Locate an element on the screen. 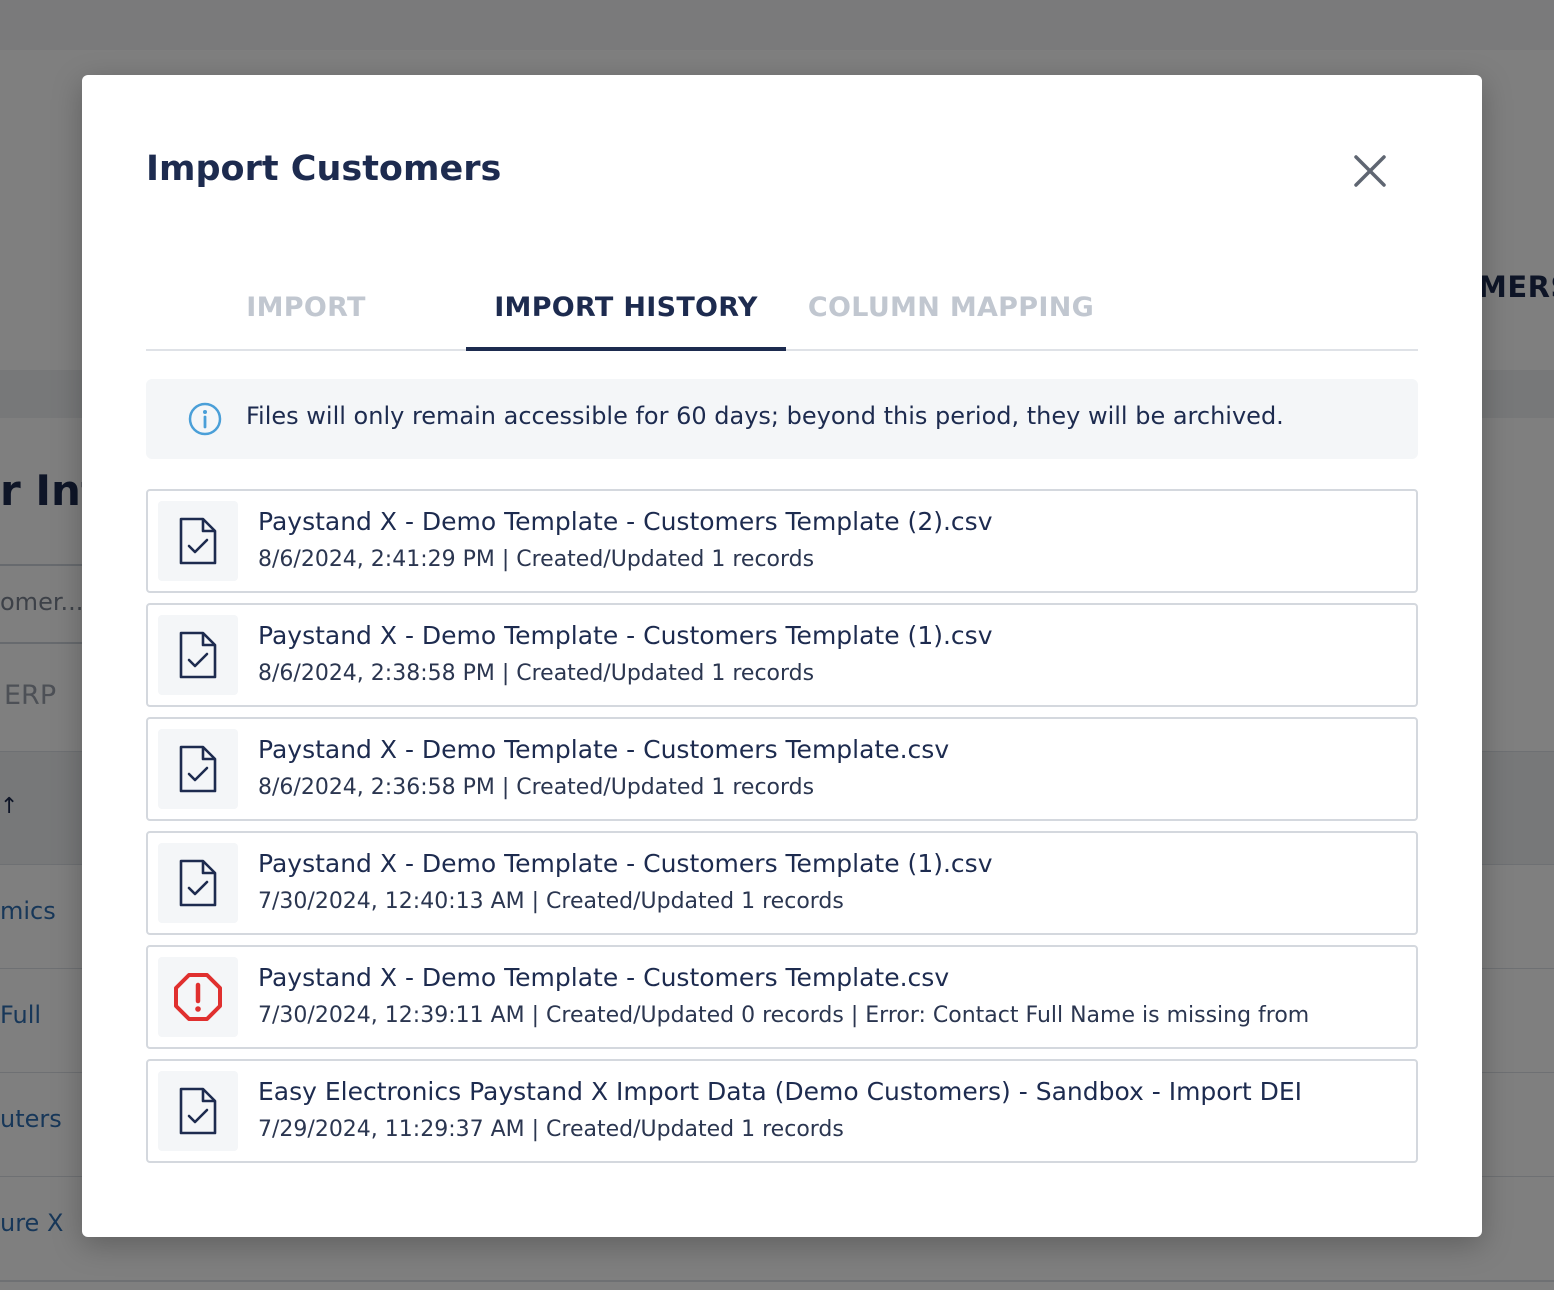 The width and height of the screenshot is (1554, 1290). info-icon is located at coordinates (205, 419).